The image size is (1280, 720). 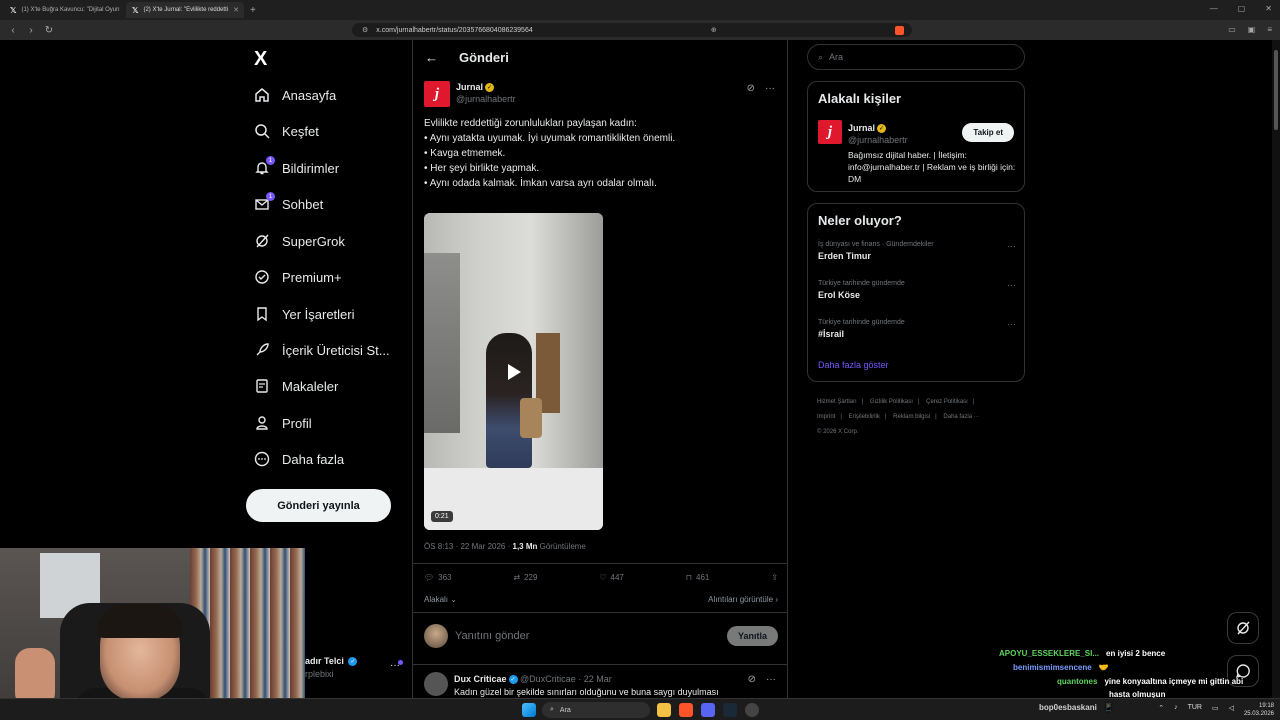 I want to click on site-info-icon: ⚙, so click(x=365, y=30).